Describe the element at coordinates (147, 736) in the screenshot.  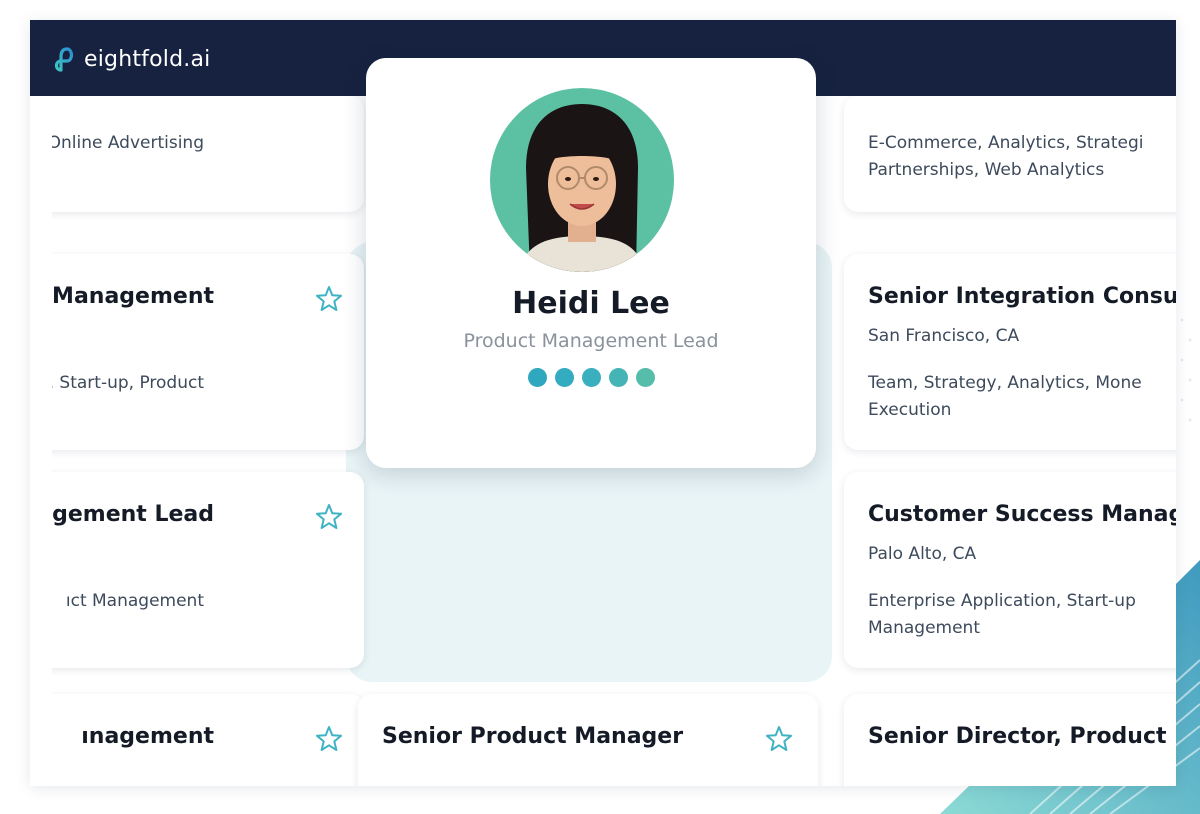
I see `job-card-title: ınagement` at that location.